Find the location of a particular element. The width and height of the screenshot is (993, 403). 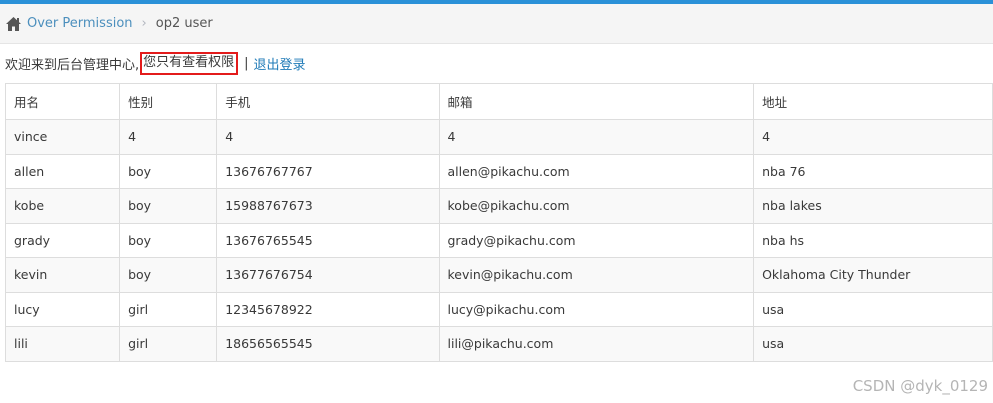

cell-phone: 13676765545 is located at coordinates (328, 240).